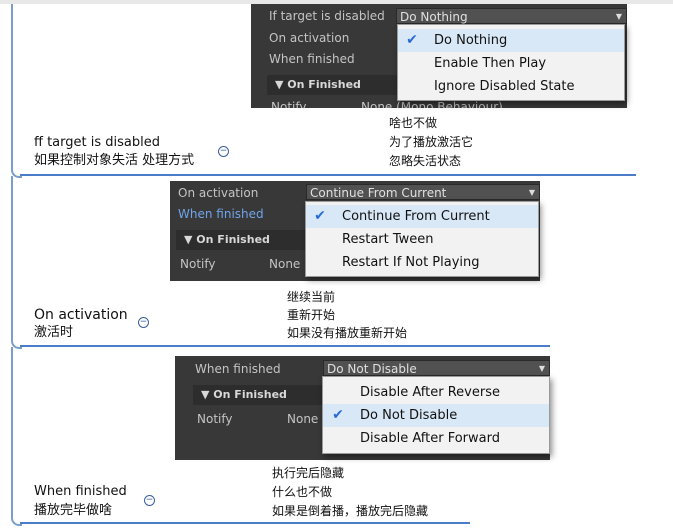  Describe the element at coordinates (97, 142) in the screenshot. I see `node-label-en: ff target is disabled` at that location.